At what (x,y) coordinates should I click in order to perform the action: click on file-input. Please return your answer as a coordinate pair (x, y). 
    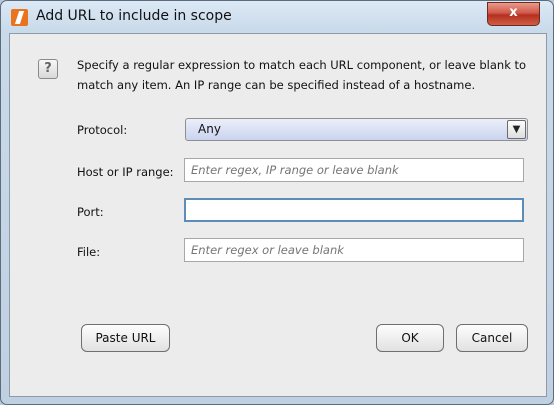
    Looking at the image, I should click on (354, 250).